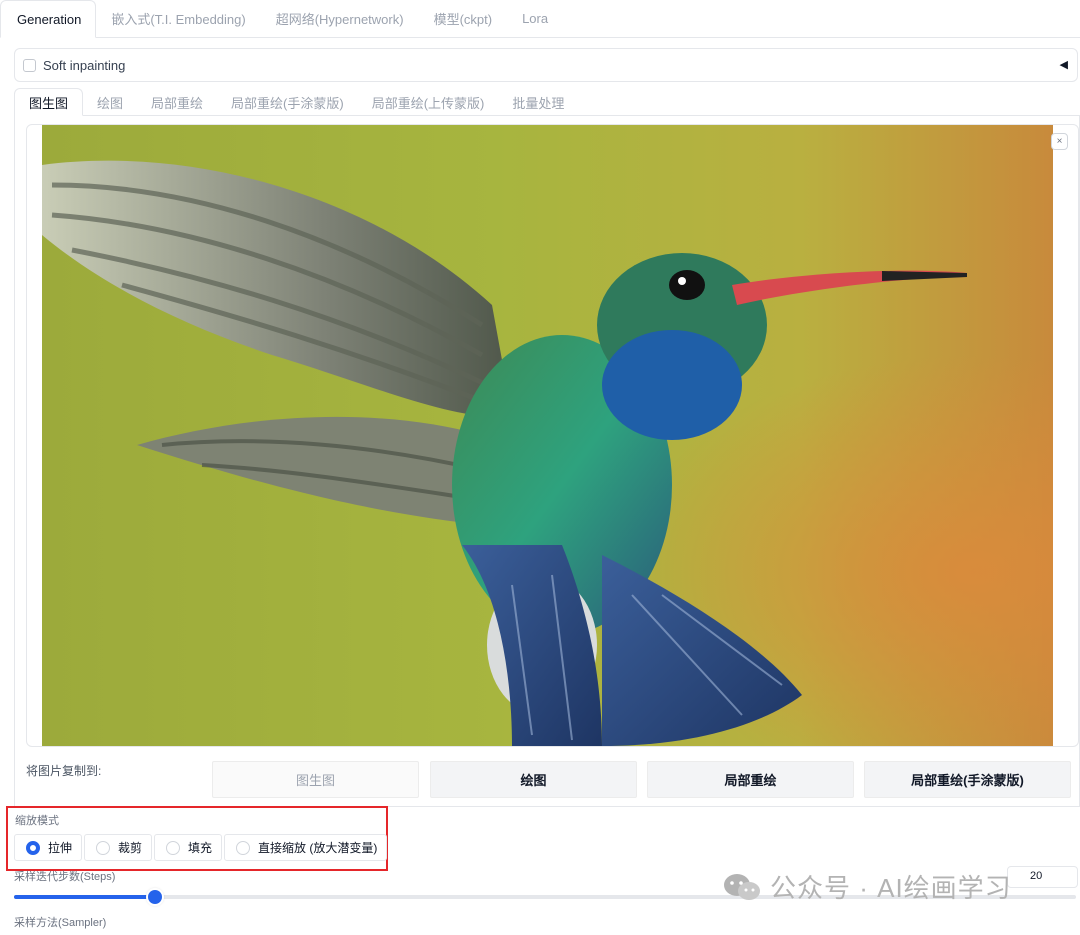  I want to click on resize-mode-title: 缩放模式, so click(37, 821).